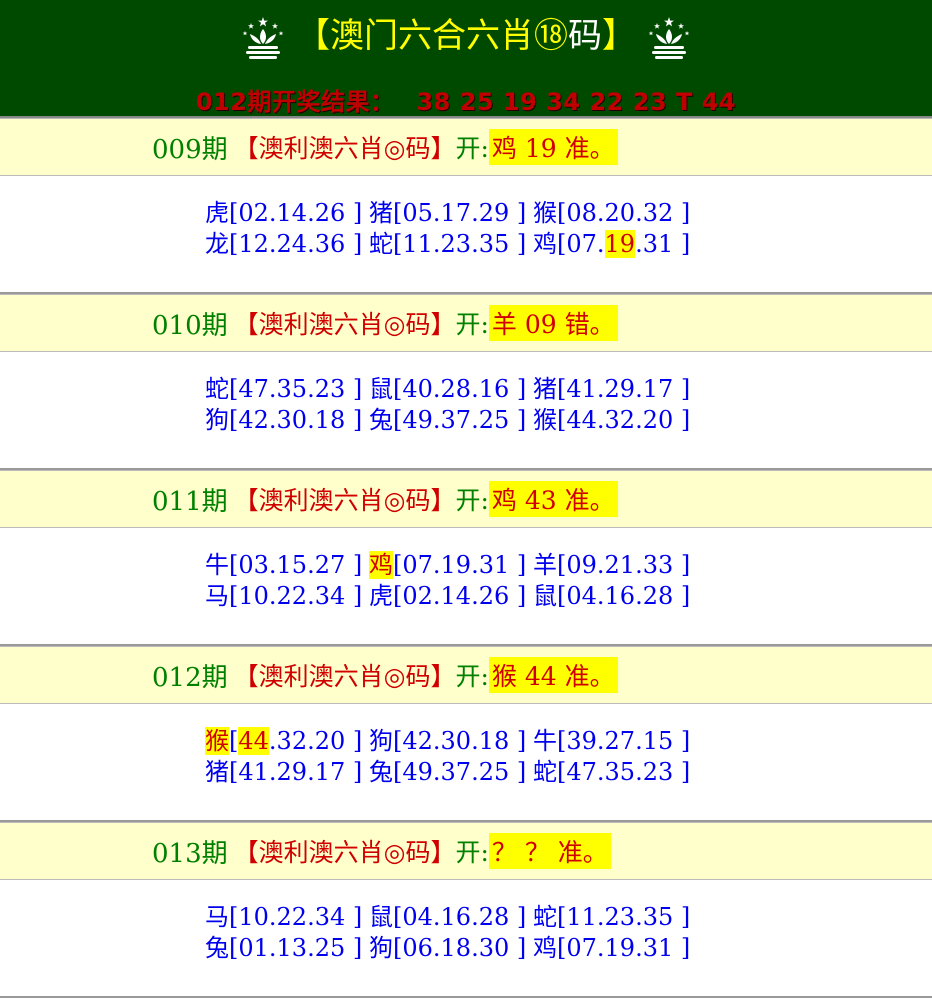 The height and width of the screenshot is (1008, 932). Describe the element at coordinates (296, 244) in the screenshot. I see `zodiac-numbers: [12.24.36 ]` at that location.